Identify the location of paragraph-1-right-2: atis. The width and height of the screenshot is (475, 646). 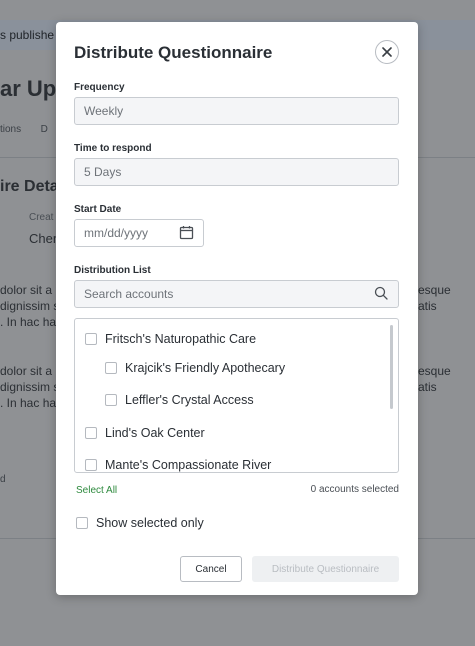
(427, 306).